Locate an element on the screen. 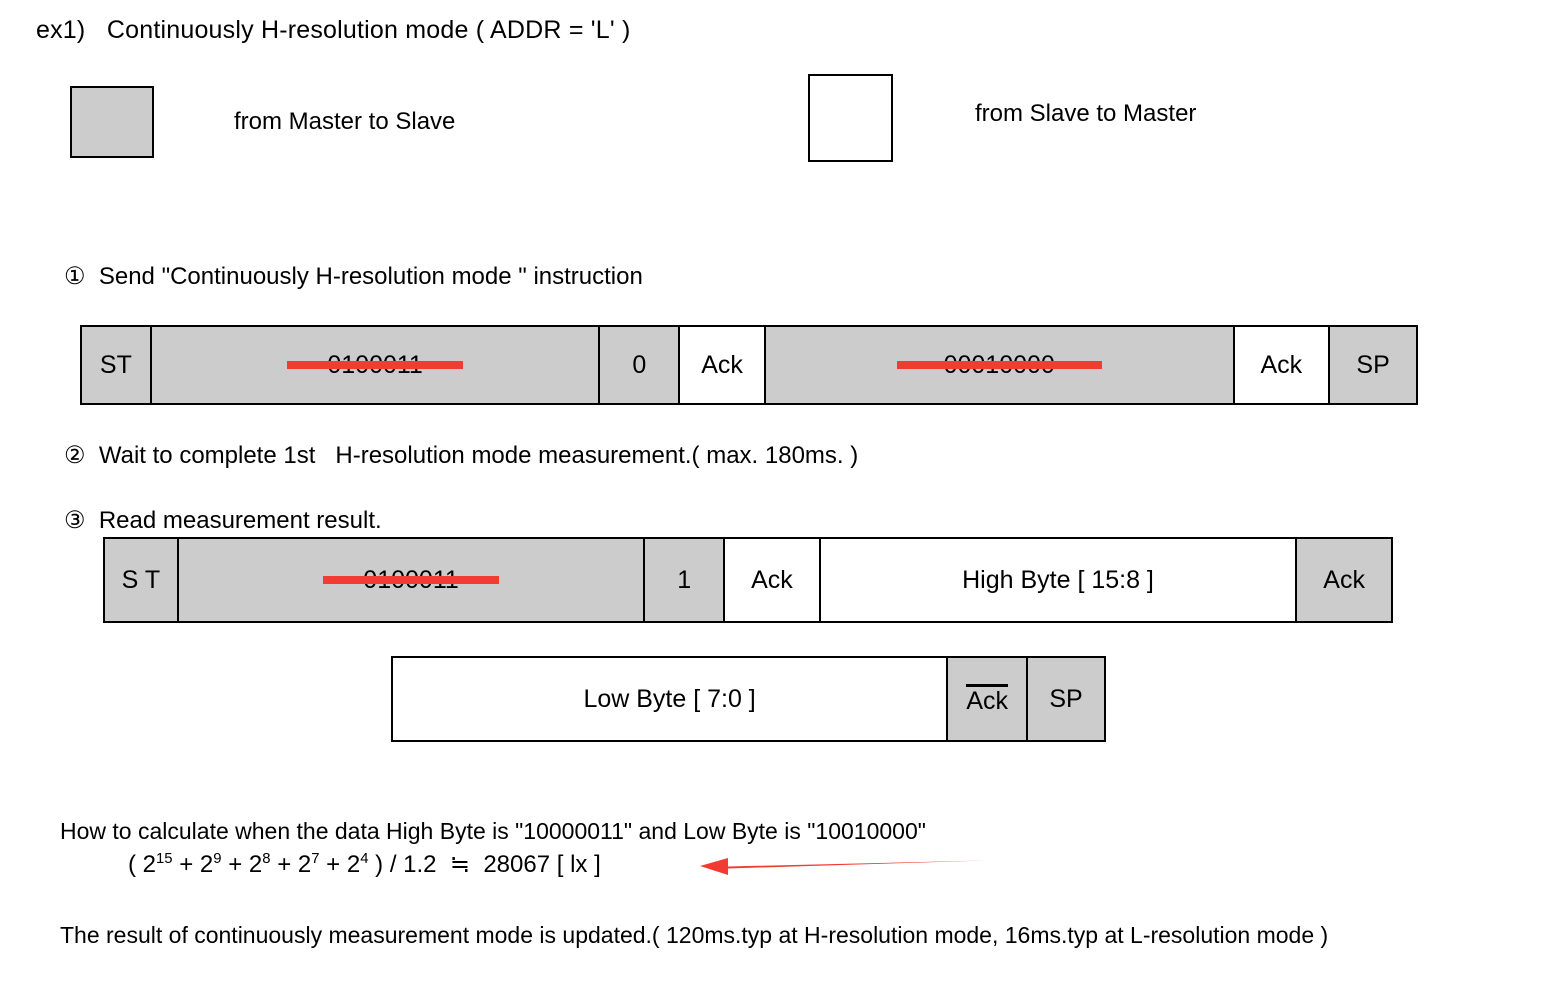 The width and height of the screenshot is (1544, 1008). frame-cell: S T is located at coordinates (142, 580).